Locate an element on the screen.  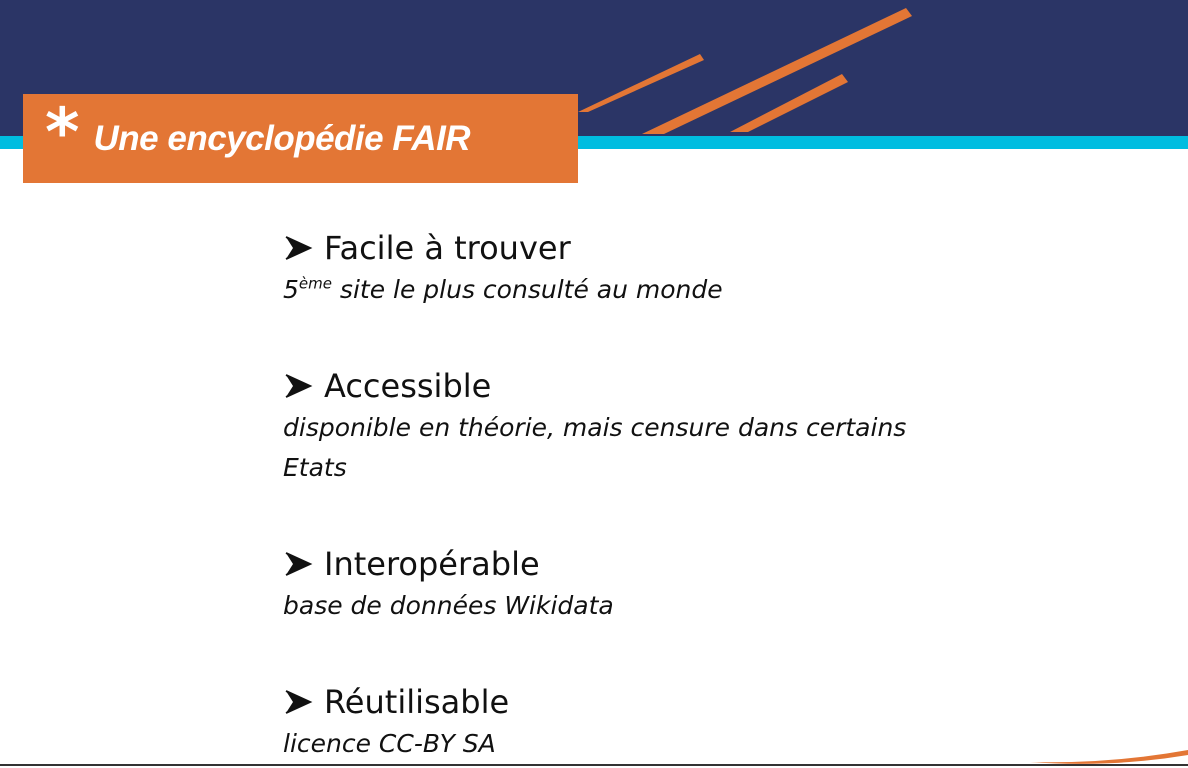
item-heading: Accessible is located at coordinates (713, 386).